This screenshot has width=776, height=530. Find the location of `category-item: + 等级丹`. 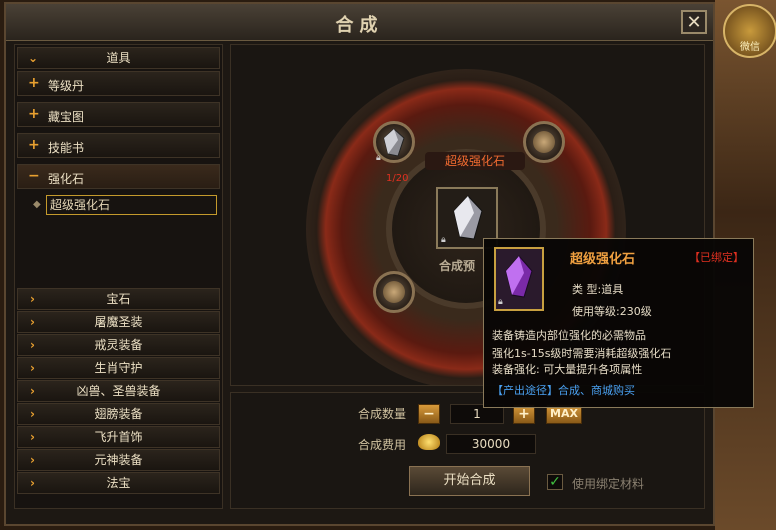

category-item: + 等级丹 is located at coordinates (118, 83).